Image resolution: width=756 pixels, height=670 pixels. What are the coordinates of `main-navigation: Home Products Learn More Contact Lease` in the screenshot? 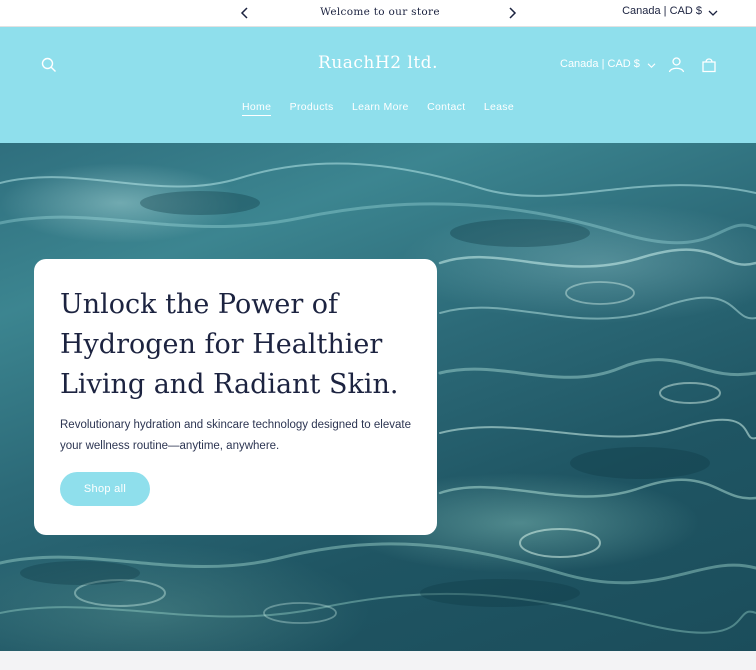 It's located at (378, 106).